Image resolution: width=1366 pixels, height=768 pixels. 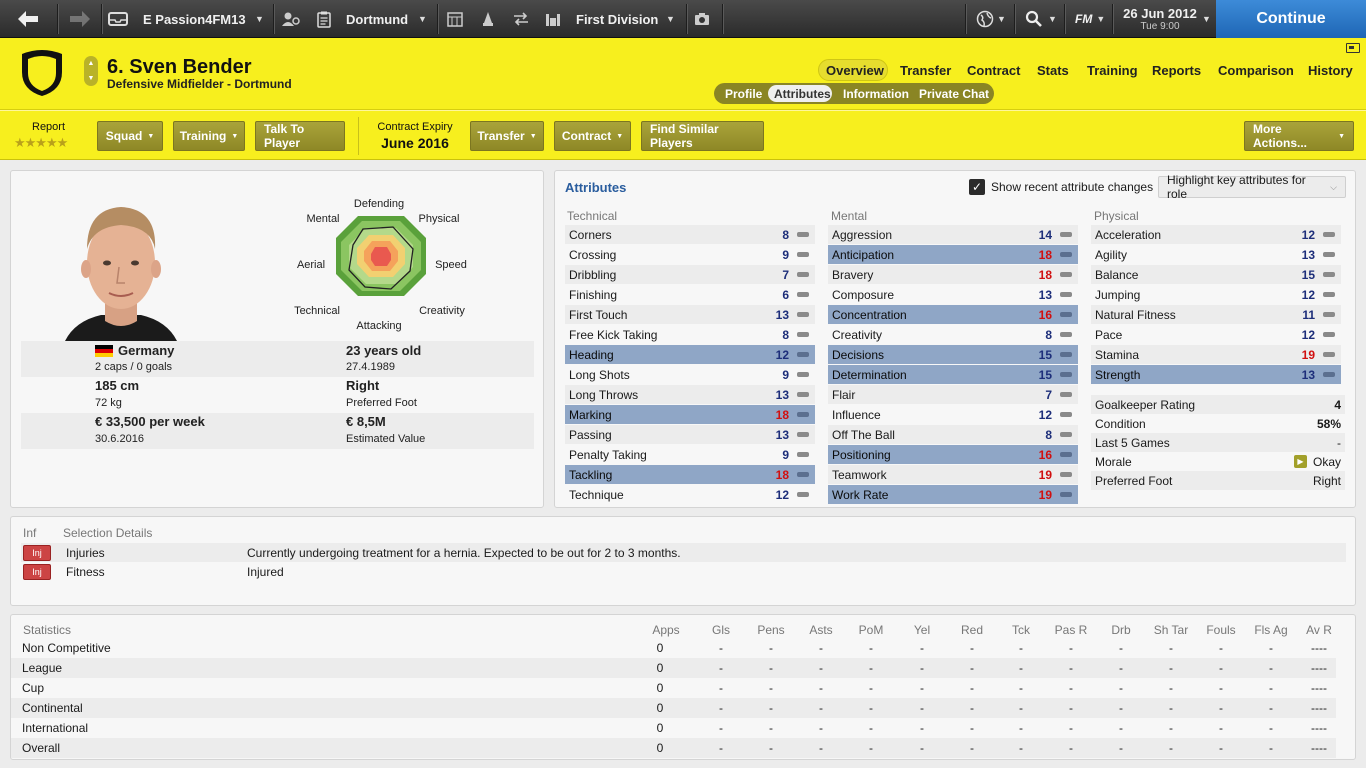 I want to click on tab-reports: Reports, so click(x=1176, y=70).